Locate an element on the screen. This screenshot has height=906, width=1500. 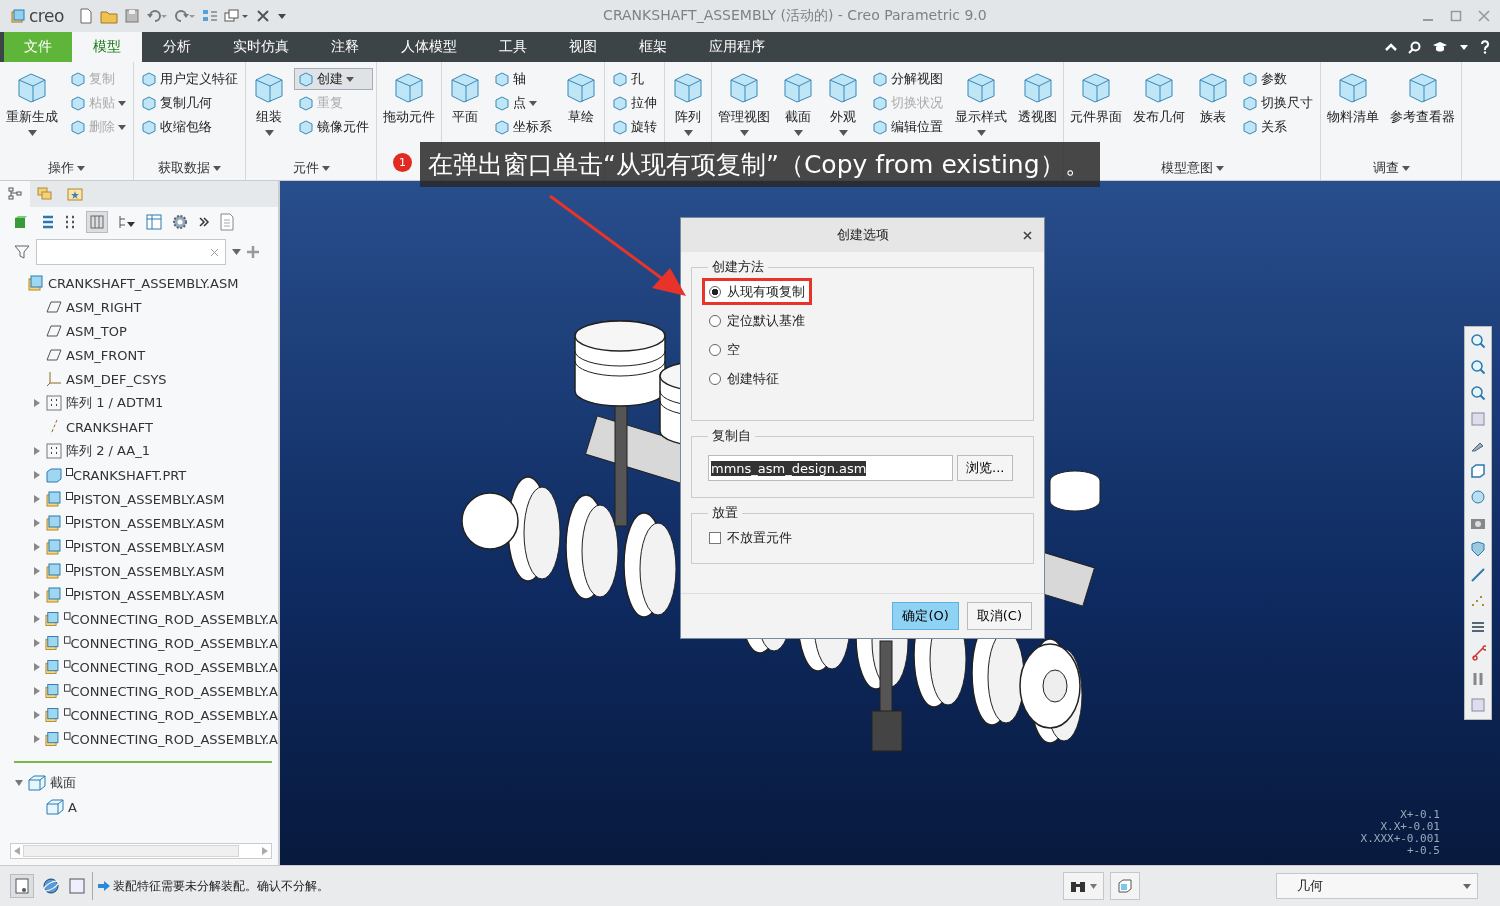
table-icon is located at coordinates (154, 222).